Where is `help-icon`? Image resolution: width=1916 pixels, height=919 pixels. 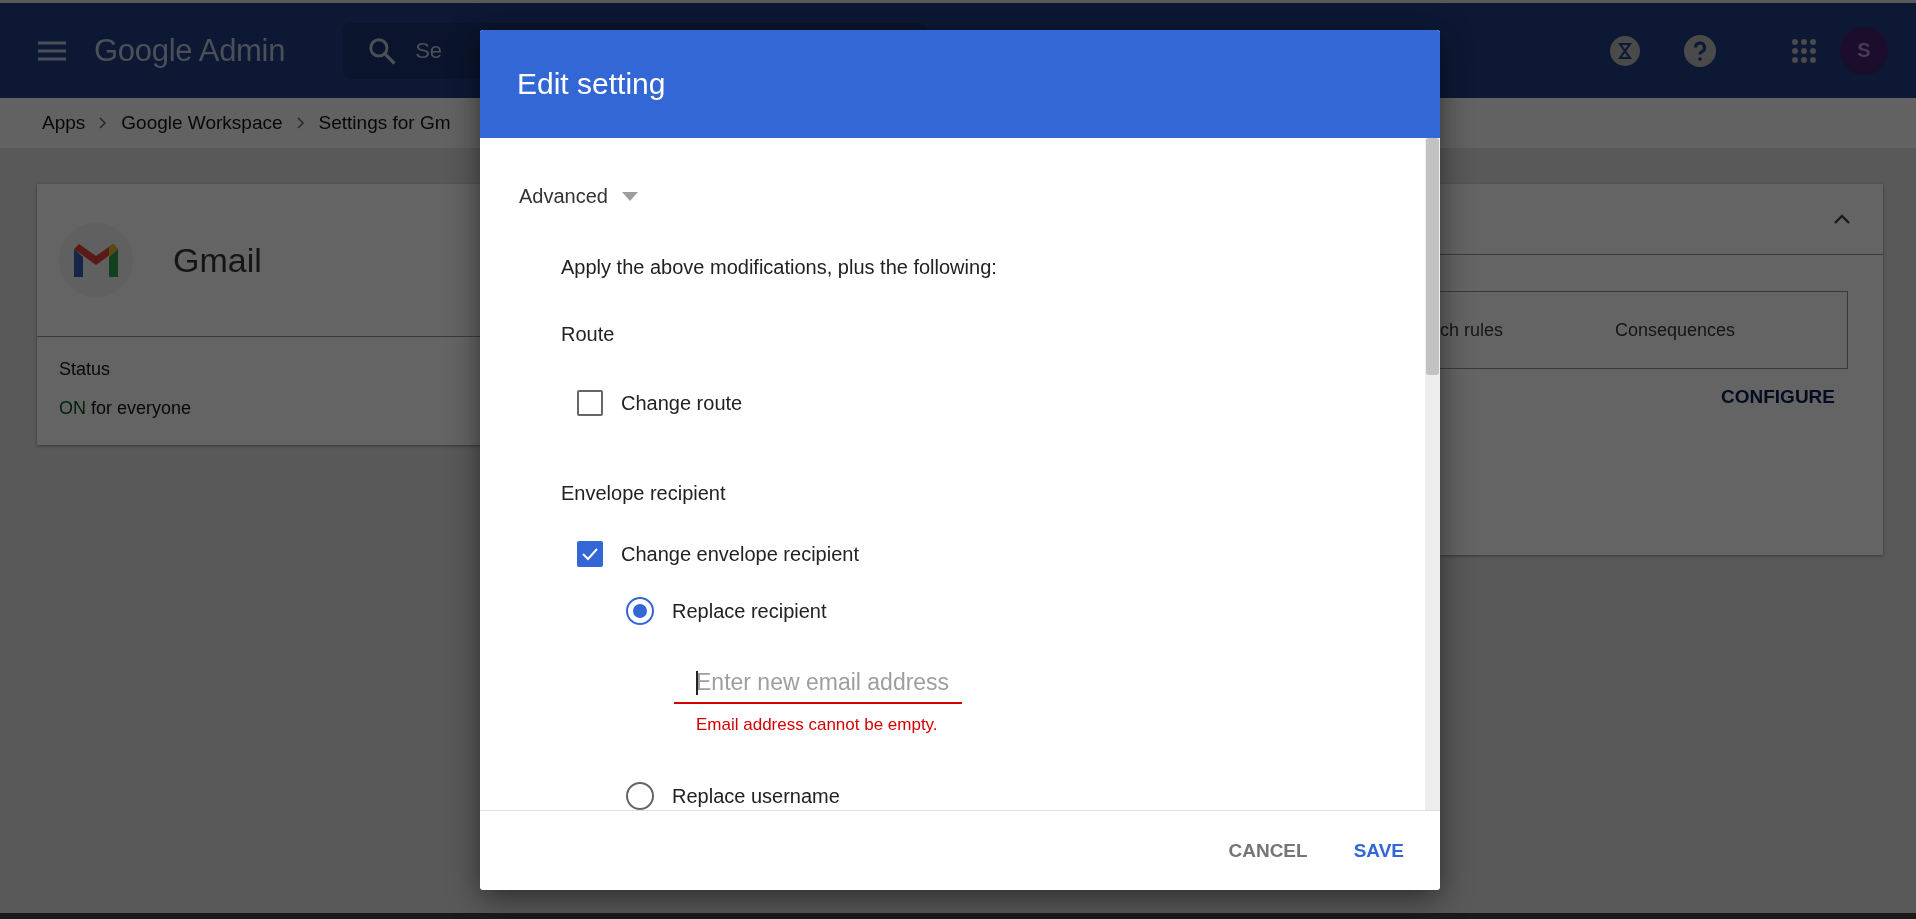
help-icon is located at coordinates (1700, 50).